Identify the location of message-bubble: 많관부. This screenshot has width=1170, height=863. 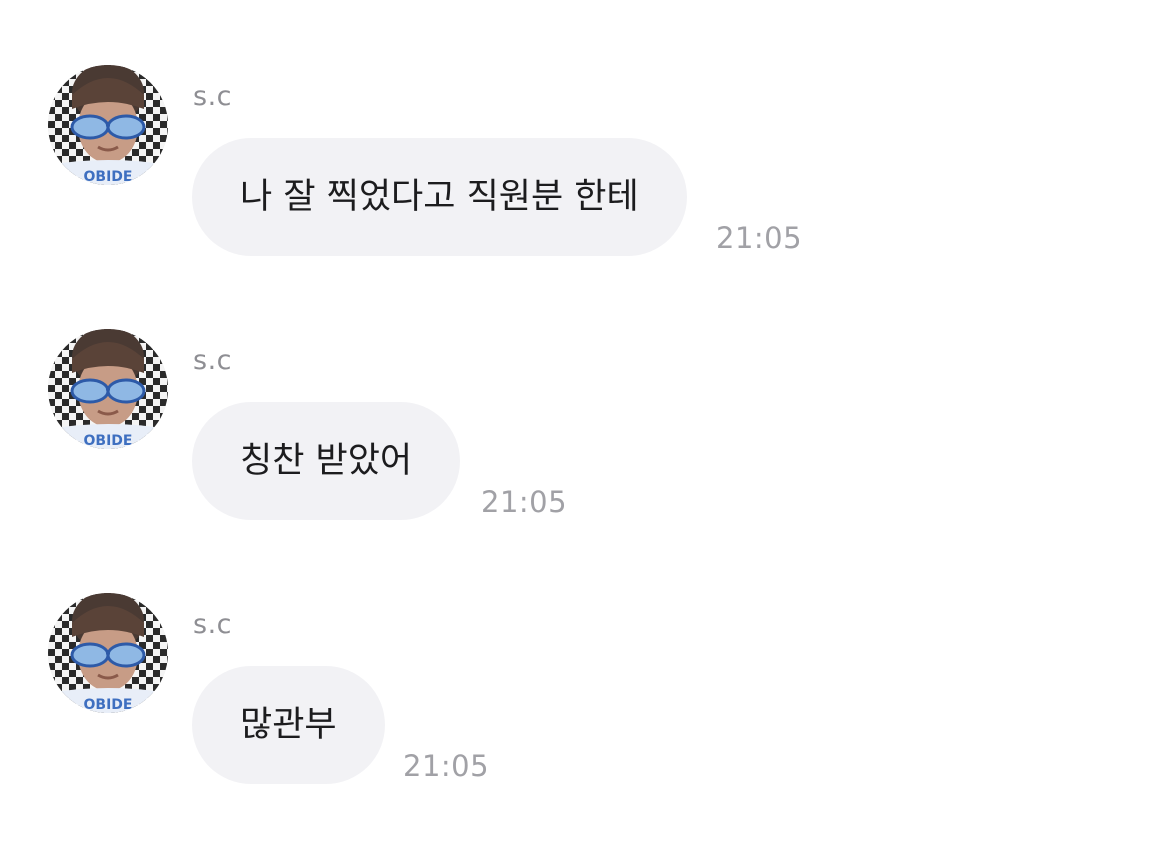
(288, 725).